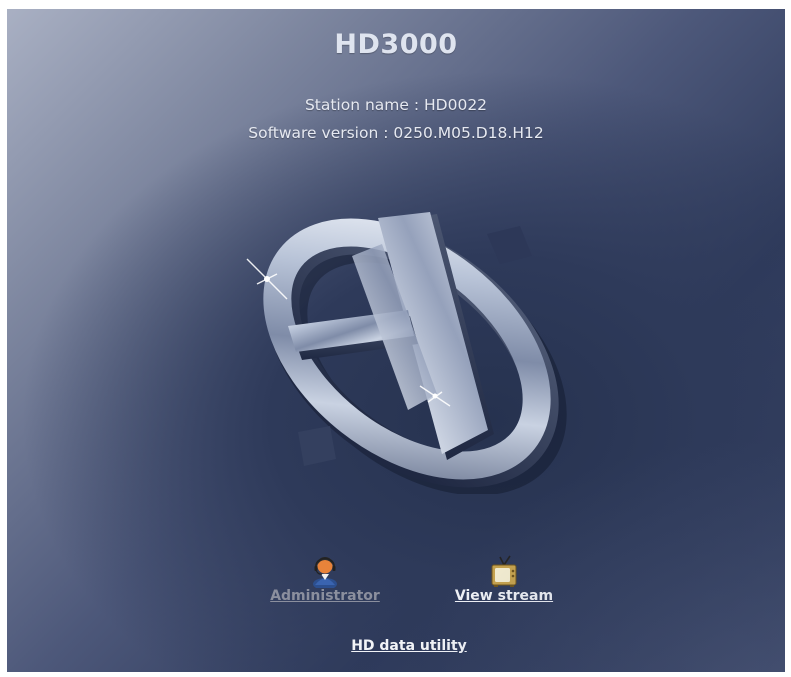 This screenshot has height=677, width=791. Describe the element at coordinates (396, 105) in the screenshot. I see `station-name-text: Station name : HD0022` at that location.